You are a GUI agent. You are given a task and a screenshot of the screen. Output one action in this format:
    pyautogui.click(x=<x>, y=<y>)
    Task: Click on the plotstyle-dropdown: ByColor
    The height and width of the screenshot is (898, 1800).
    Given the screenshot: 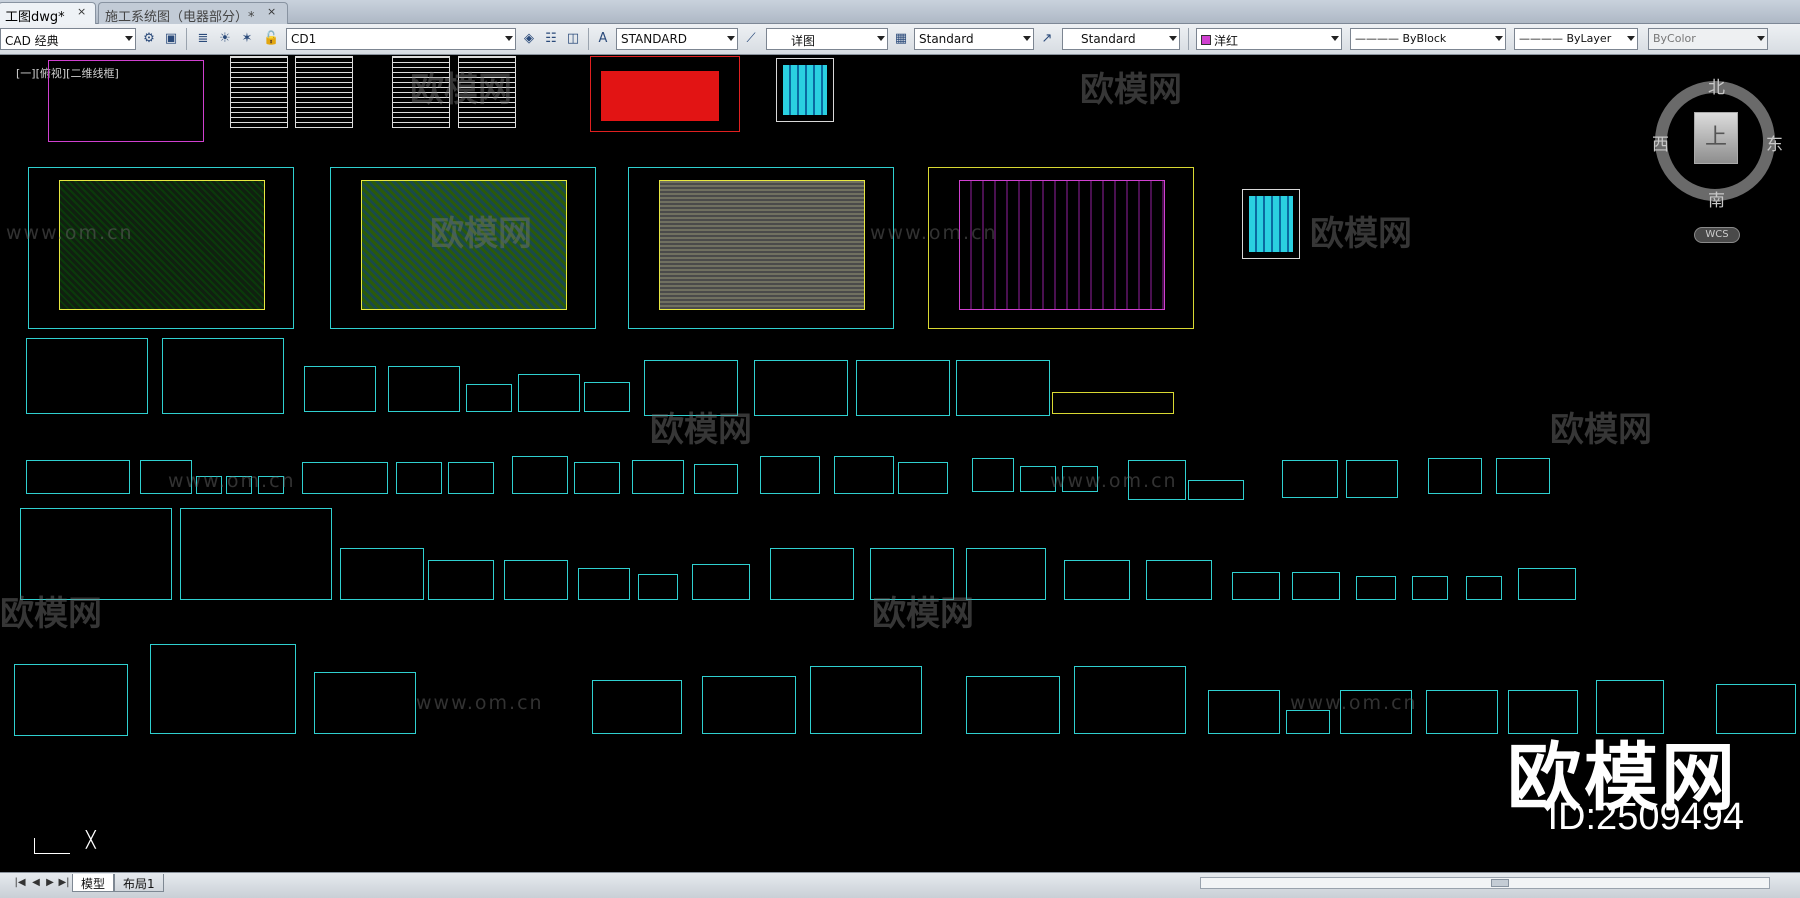 What is the action you would take?
    pyautogui.click(x=1708, y=39)
    